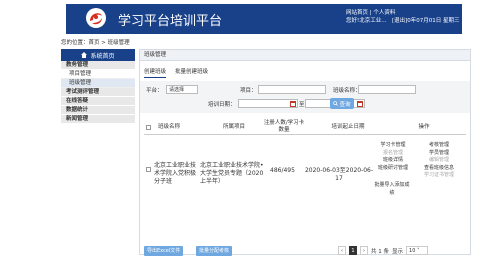 The height and width of the screenshot is (256, 500). I want to click on action-edit-manage: 编辑管理, so click(438, 160).